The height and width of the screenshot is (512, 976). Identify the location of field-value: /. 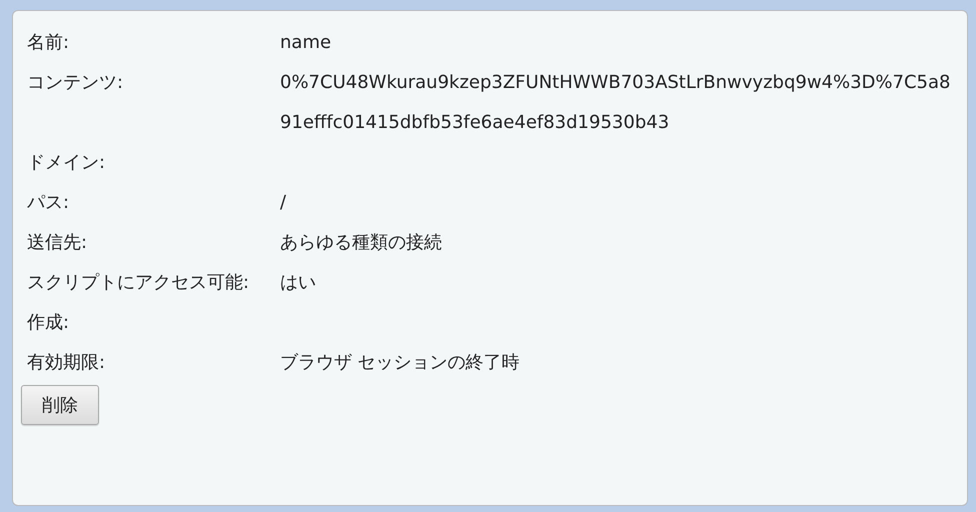
(284, 203).